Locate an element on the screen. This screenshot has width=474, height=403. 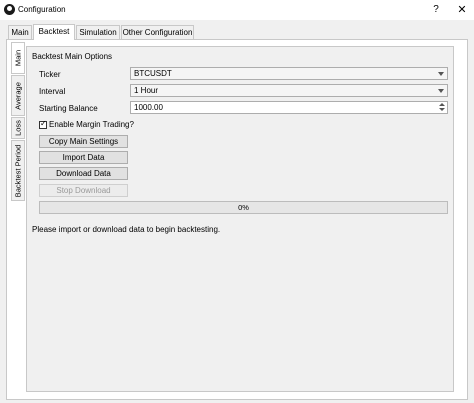
window-title: Configuration is located at coordinates (42, 9).